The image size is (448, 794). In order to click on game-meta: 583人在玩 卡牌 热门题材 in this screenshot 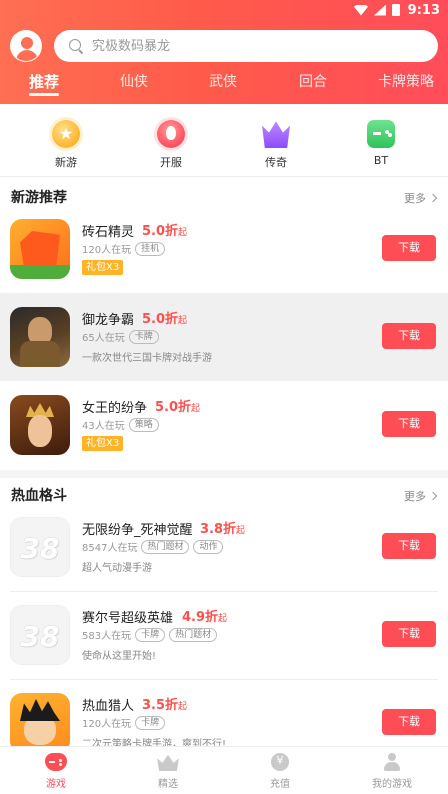, I will do `click(150, 634)`.